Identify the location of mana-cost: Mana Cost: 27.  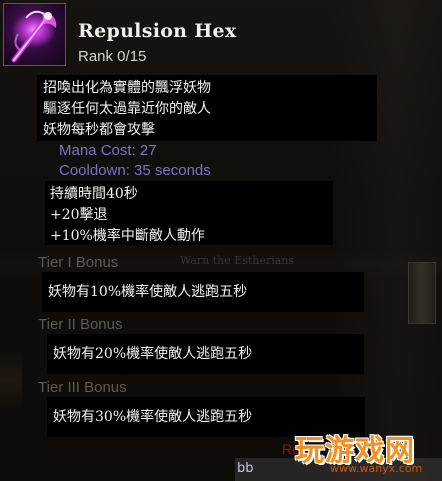
(108, 150).